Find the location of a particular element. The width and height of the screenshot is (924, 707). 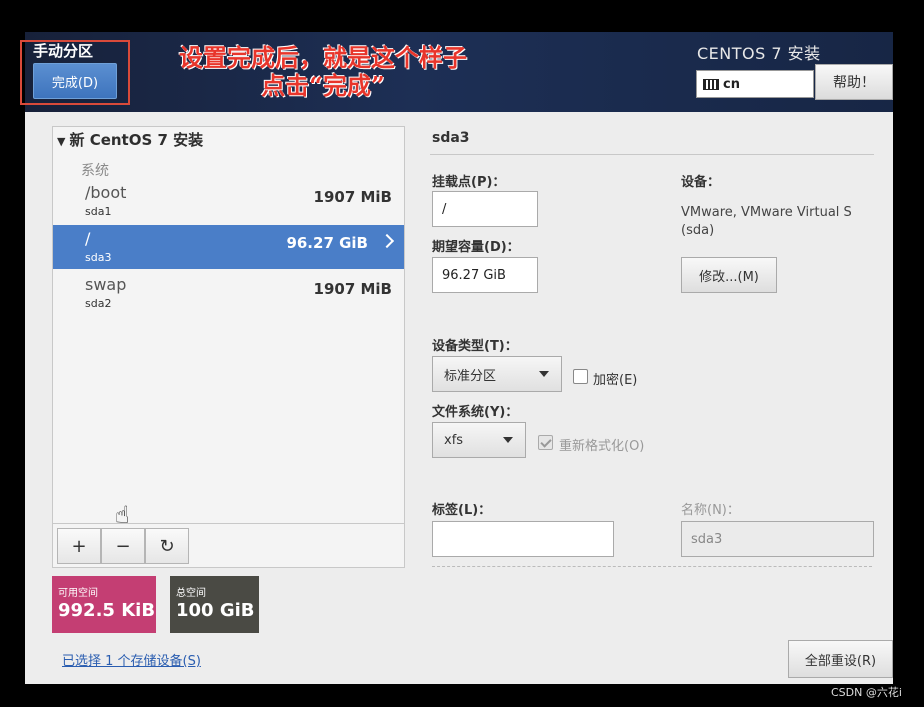

reformat-label: 重新格式化(O) is located at coordinates (602, 446).